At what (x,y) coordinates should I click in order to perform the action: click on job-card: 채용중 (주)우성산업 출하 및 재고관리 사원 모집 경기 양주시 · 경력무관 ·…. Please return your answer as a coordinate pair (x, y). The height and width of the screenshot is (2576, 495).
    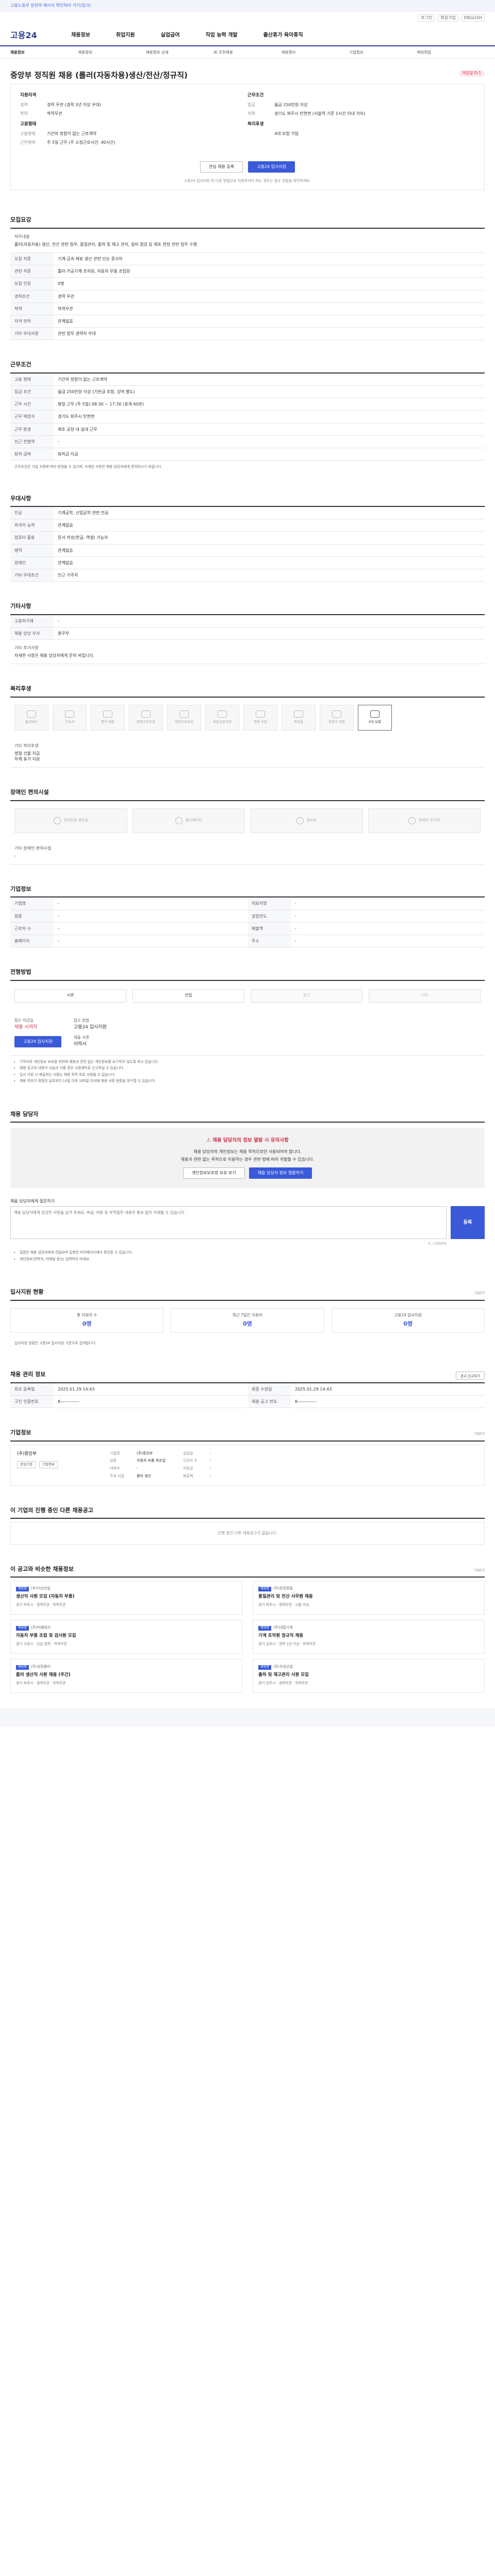
    Looking at the image, I should click on (369, 1676).